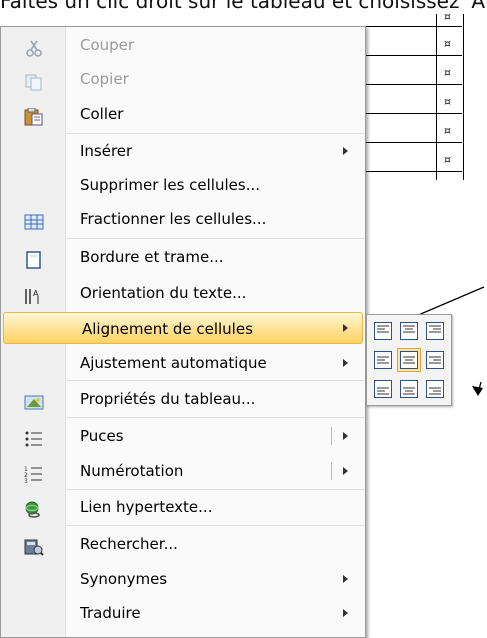 The width and height of the screenshot is (487, 638). What do you see at coordinates (183, 114) in the screenshot?
I see `menu-item-paste: Coller` at bounding box center [183, 114].